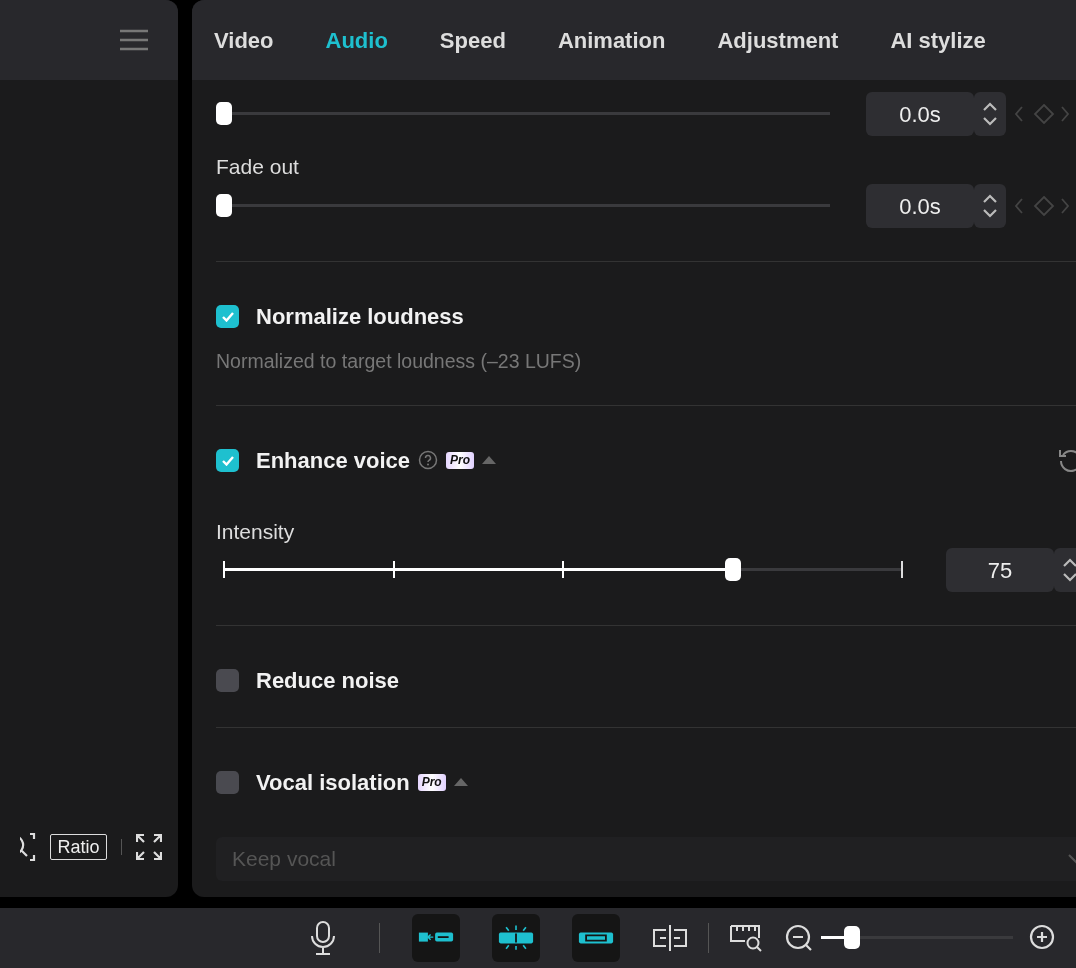 The width and height of the screenshot is (1076, 968). What do you see at coordinates (149, 847) in the screenshot?
I see `fullscreen-icon` at bounding box center [149, 847].